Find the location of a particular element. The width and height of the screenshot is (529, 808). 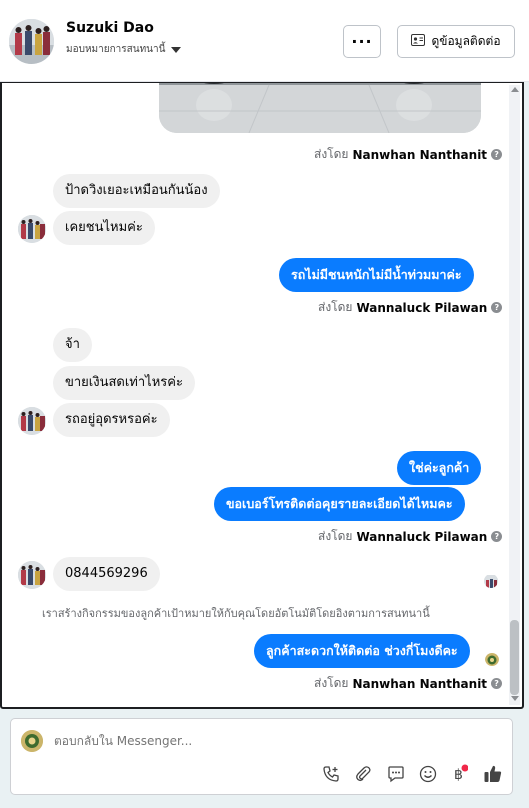

outgoing-message: ใช่ค่ะลูกค้า is located at coordinates (439, 468).